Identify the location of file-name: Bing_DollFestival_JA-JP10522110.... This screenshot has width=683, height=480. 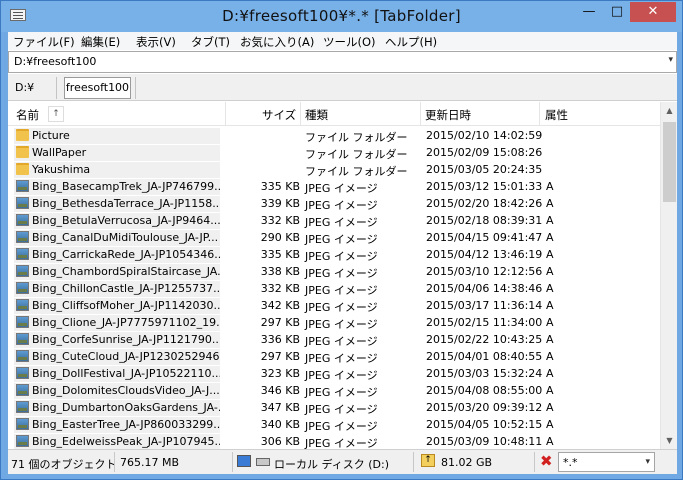
(126, 373).